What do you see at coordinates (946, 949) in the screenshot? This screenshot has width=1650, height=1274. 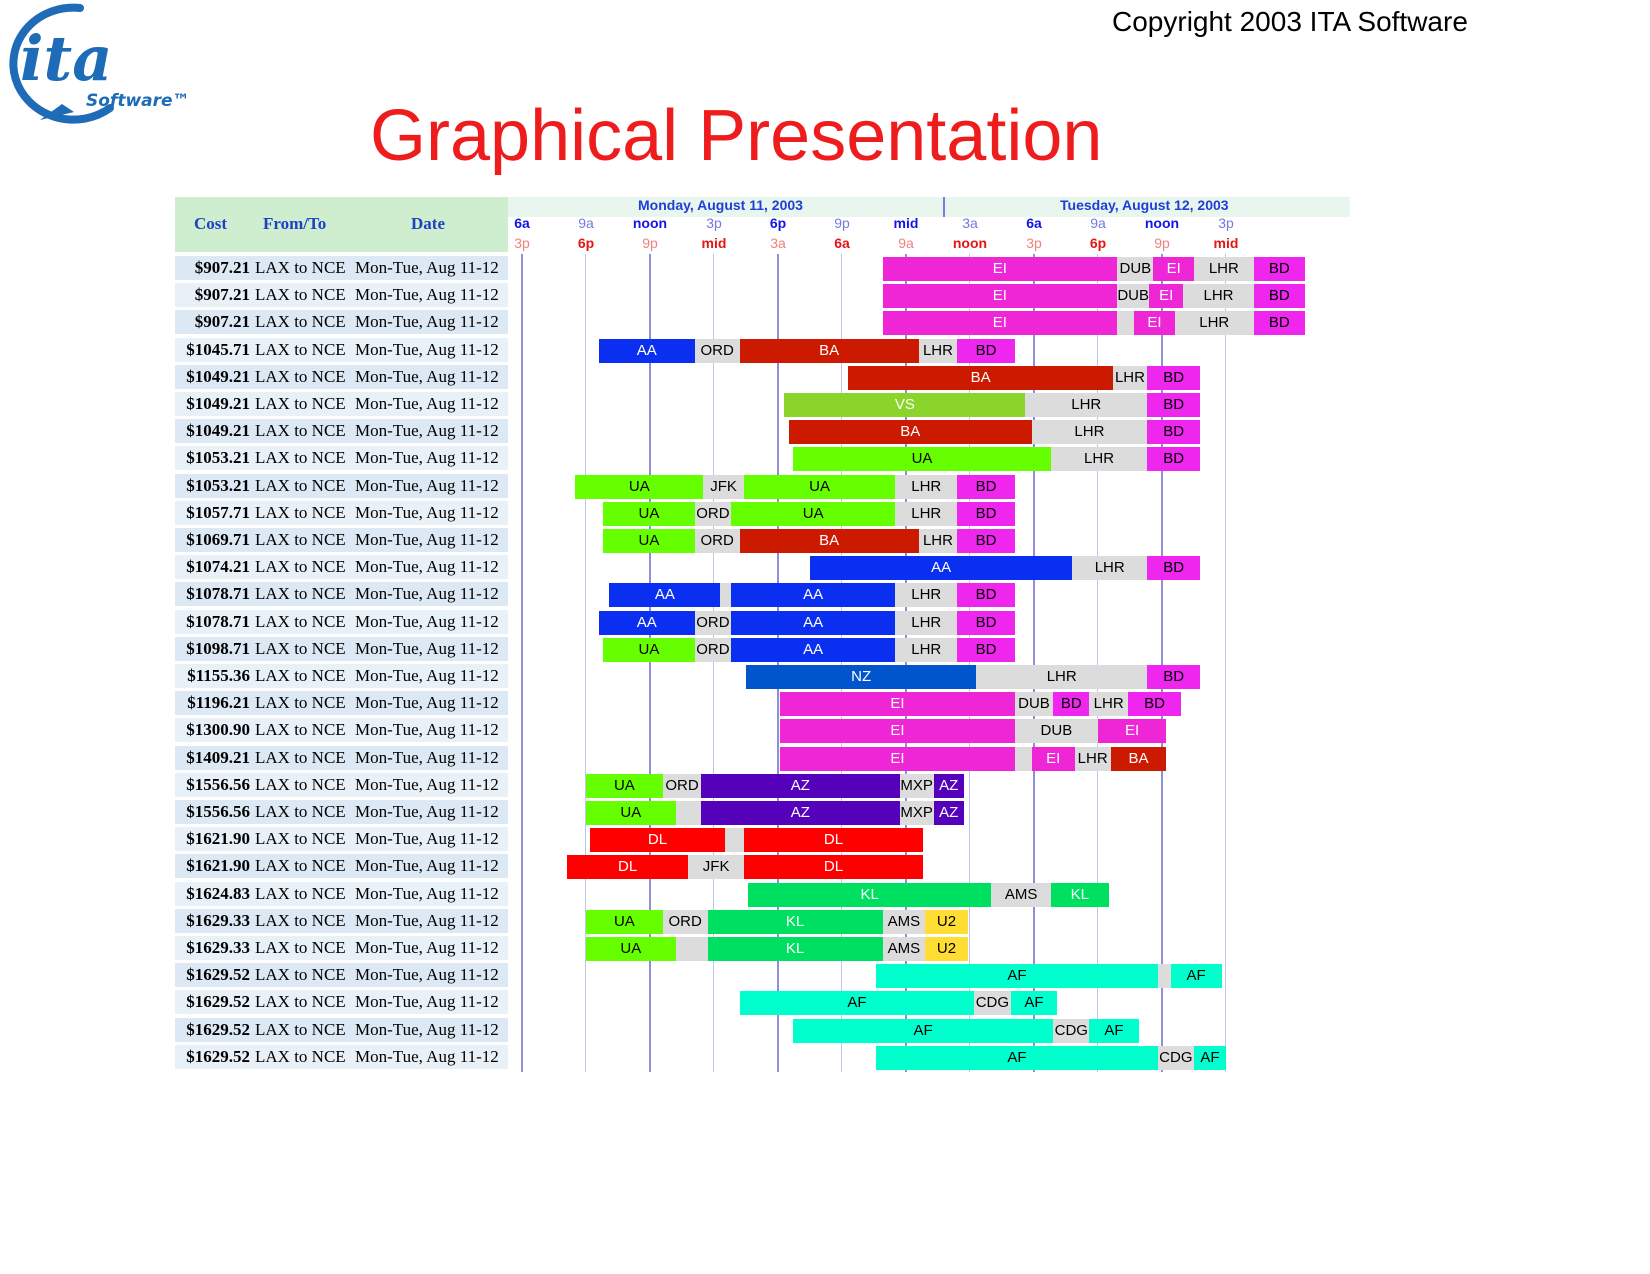 I see `flight-segment: U2` at bounding box center [946, 949].